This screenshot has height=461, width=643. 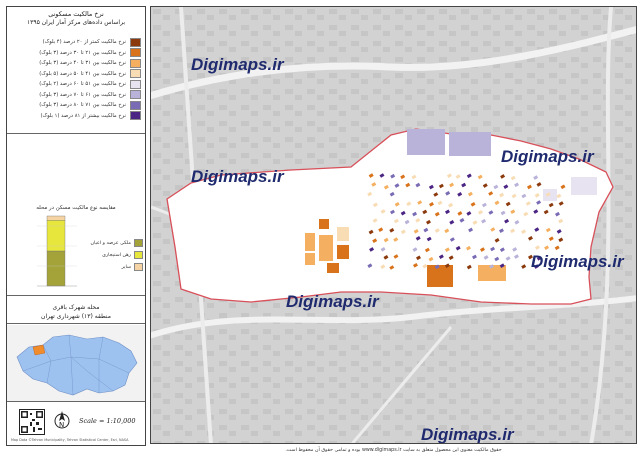 I want to click on locator-inset-map, so click(x=76, y=363).